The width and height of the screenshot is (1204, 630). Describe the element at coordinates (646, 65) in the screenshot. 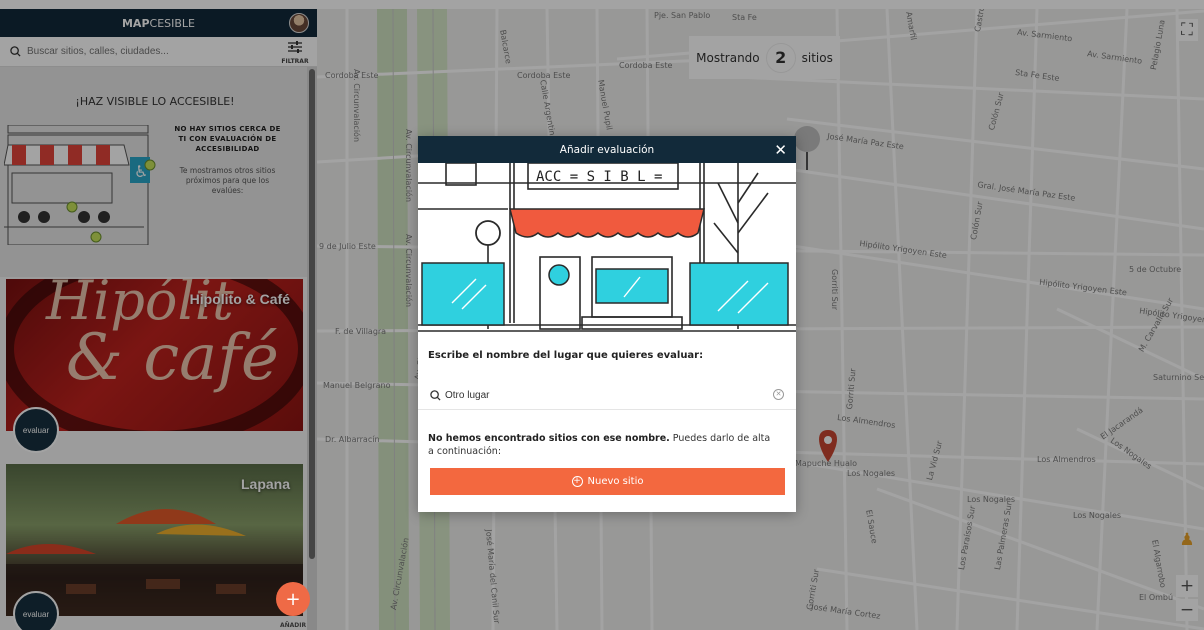

I see `street-label: Cordoba Este` at that location.